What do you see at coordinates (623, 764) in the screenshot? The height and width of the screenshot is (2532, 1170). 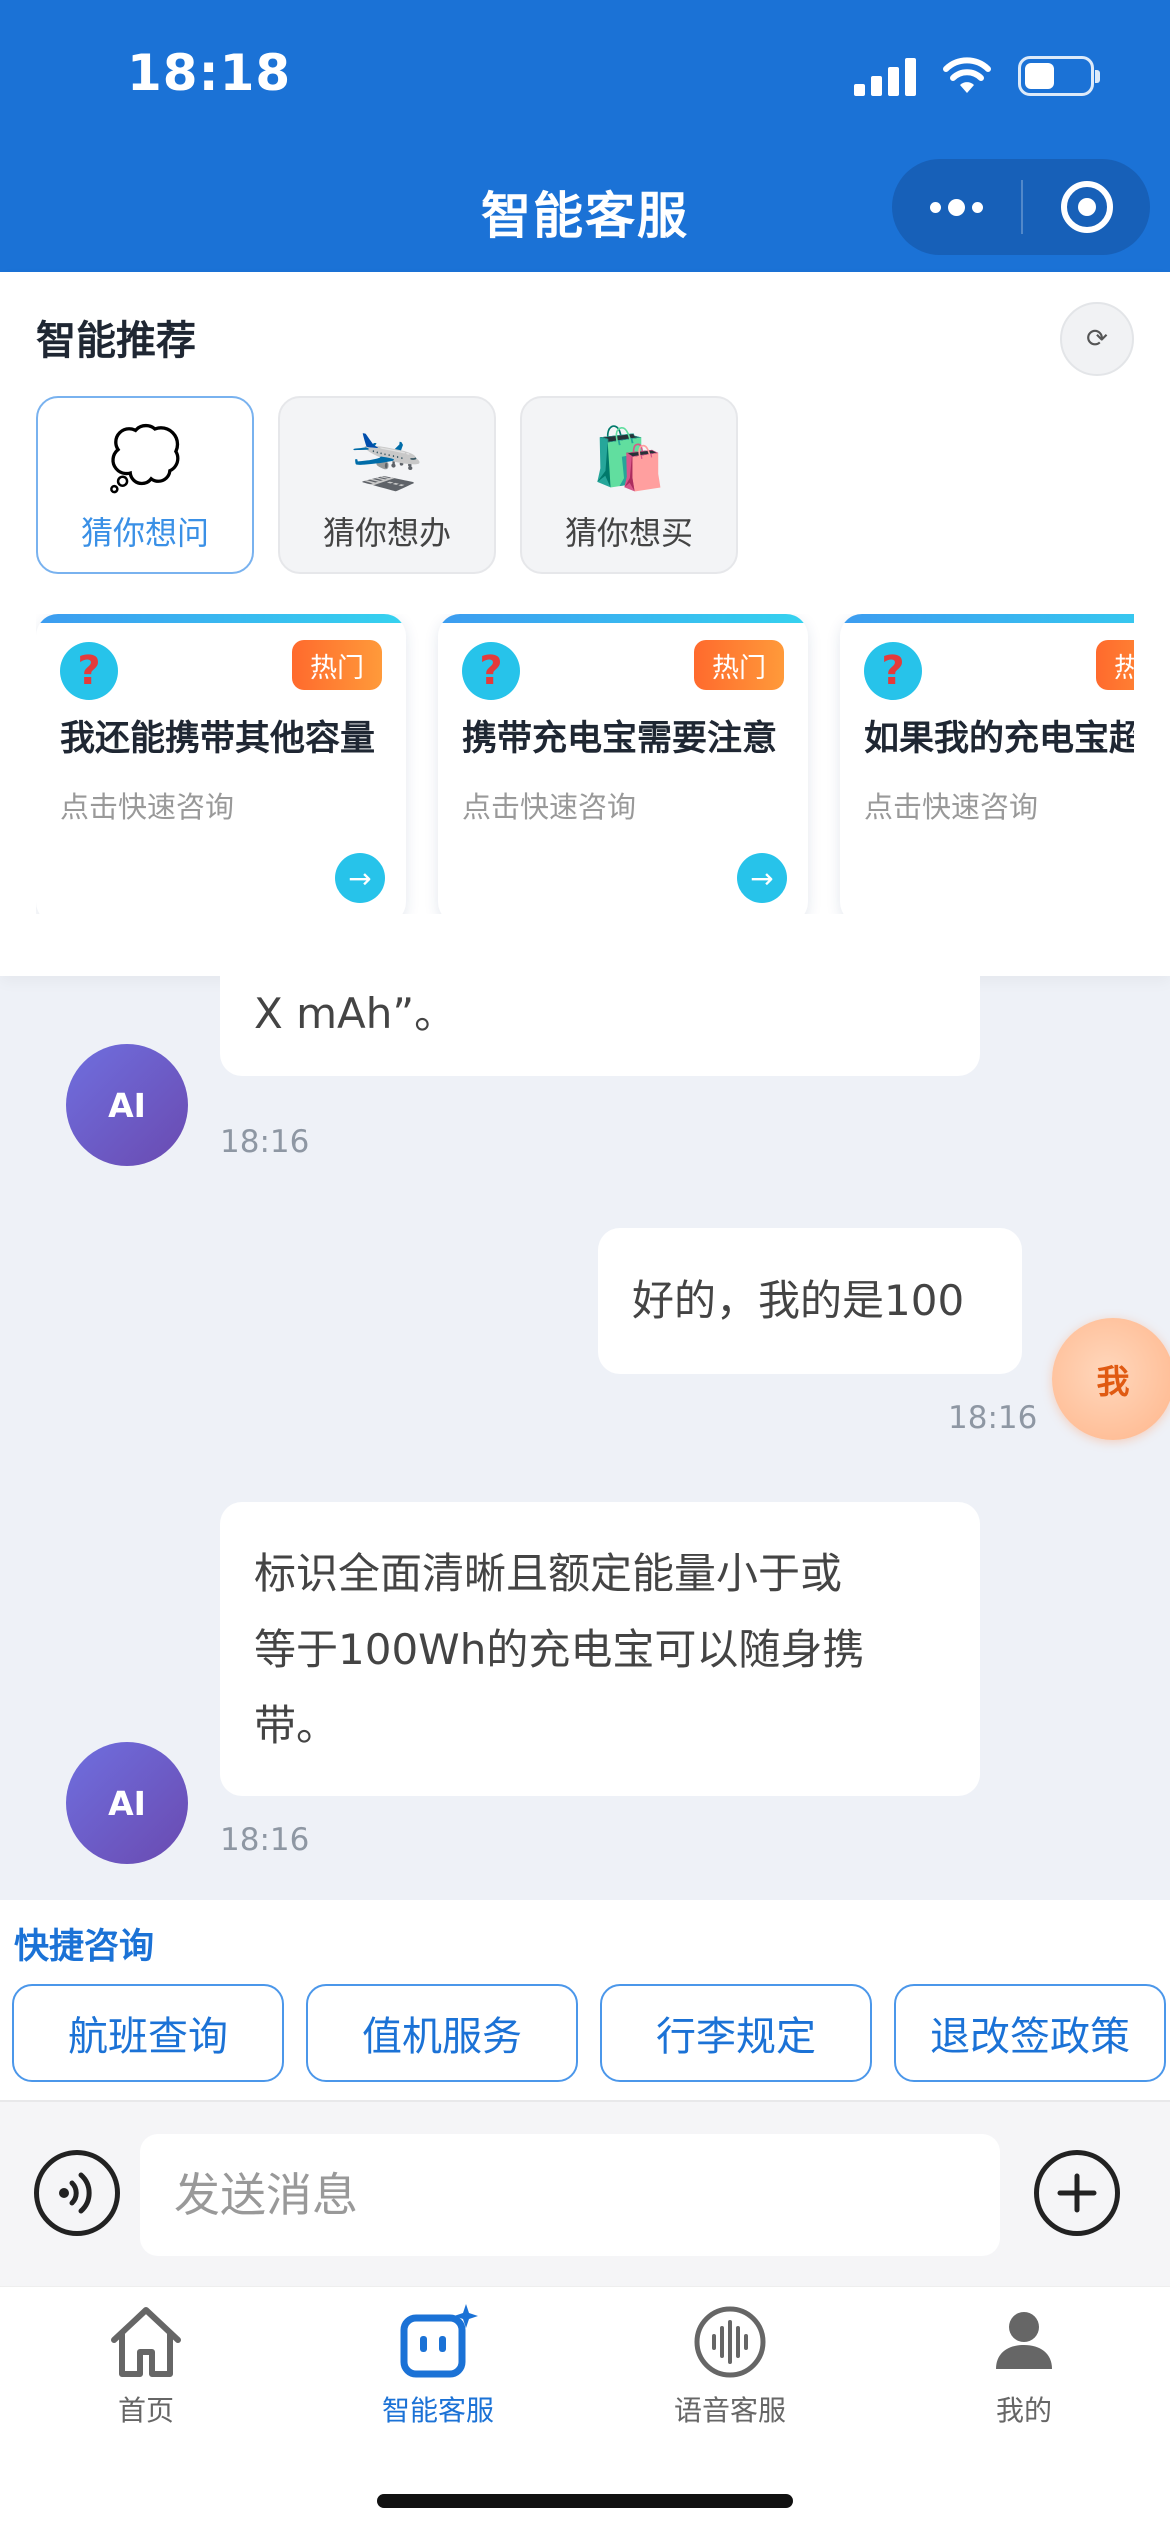 I see `question-card: ? 热门 携带充电宝需要注意 点击快速咨询 →` at bounding box center [623, 764].